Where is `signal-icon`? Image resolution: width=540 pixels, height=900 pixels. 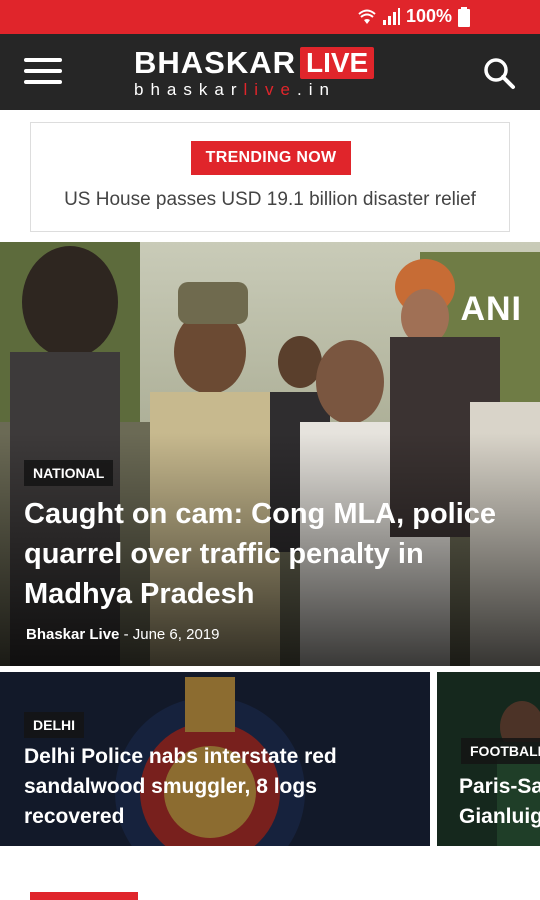 signal-icon is located at coordinates (391, 16).